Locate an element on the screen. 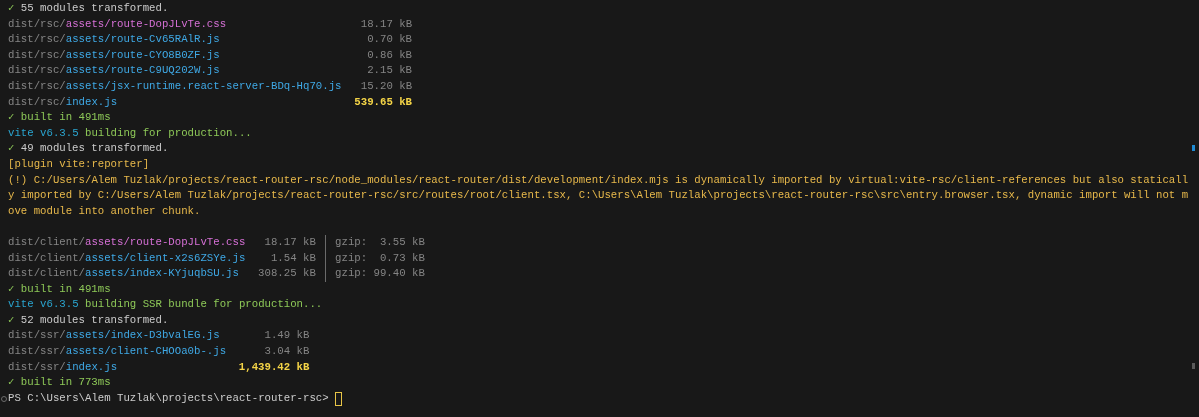 This screenshot has width=1199, height=417. file-size: 1.49 kB is located at coordinates (287, 336).